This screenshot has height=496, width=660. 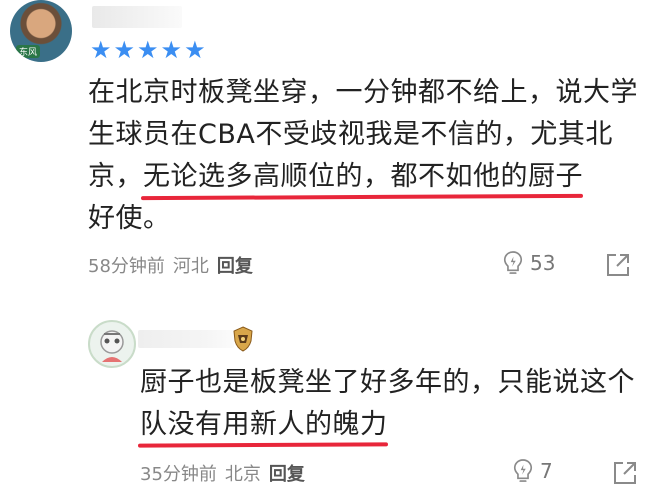 I want to click on avatar-illustration, so click(x=112, y=346).